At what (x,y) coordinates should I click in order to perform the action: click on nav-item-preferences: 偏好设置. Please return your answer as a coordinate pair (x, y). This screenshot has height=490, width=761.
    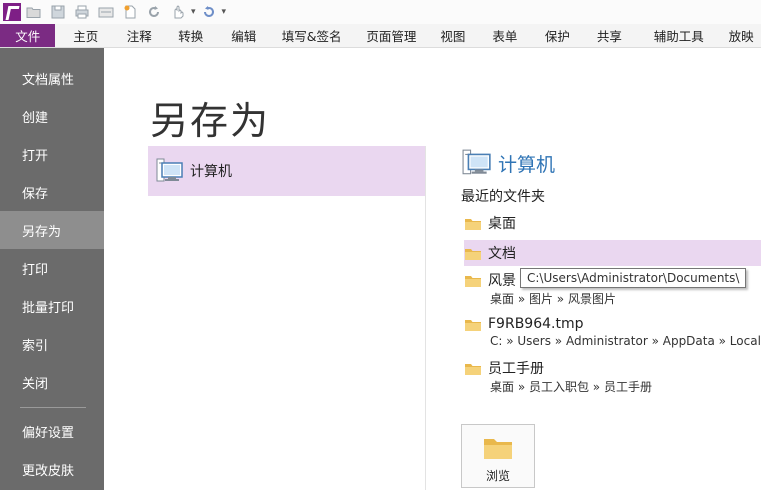
    Looking at the image, I should click on (52, 431).